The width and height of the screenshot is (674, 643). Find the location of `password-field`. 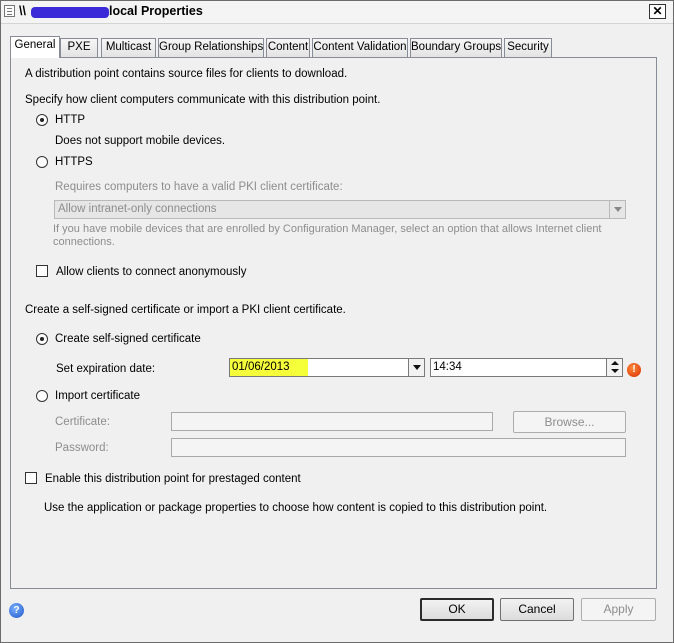

password-field is located at coordinates (398, 447).